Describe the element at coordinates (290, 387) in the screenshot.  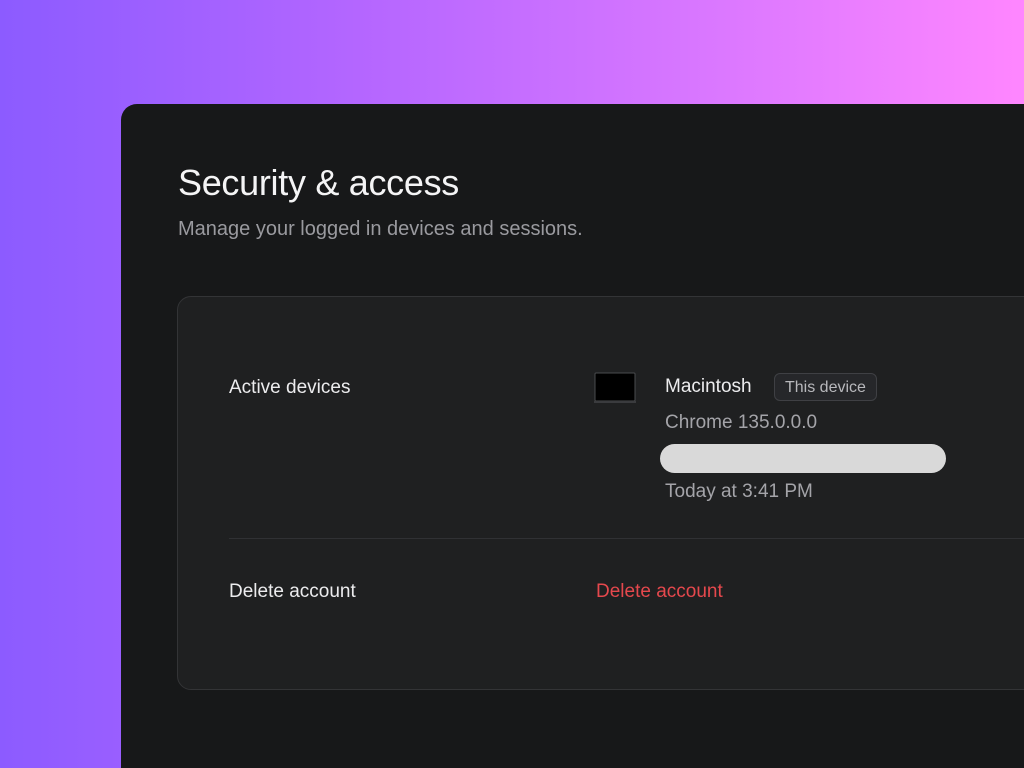
I see `active-devices-label: Active devices` at that location.